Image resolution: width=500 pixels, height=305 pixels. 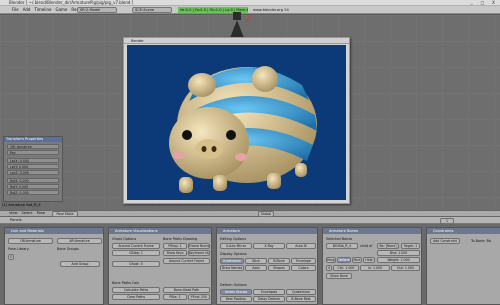 What do you see at coordinates (463, 266) in the screenshot?
I see `constraints-panel: Constraints Add Constraint To Bone: Ba` at bounding box center [463, 266].